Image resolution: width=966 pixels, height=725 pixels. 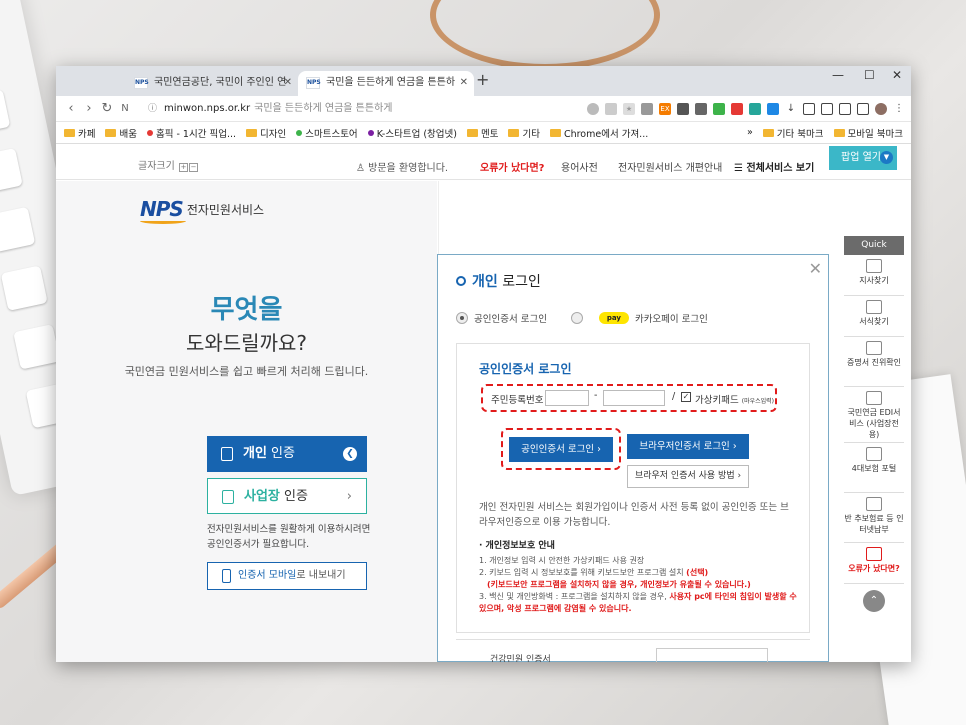 What do you see at coordinates (89, 108) in the screenshot?
I see `forward-icon: ›` at bounding box center [89, 108].